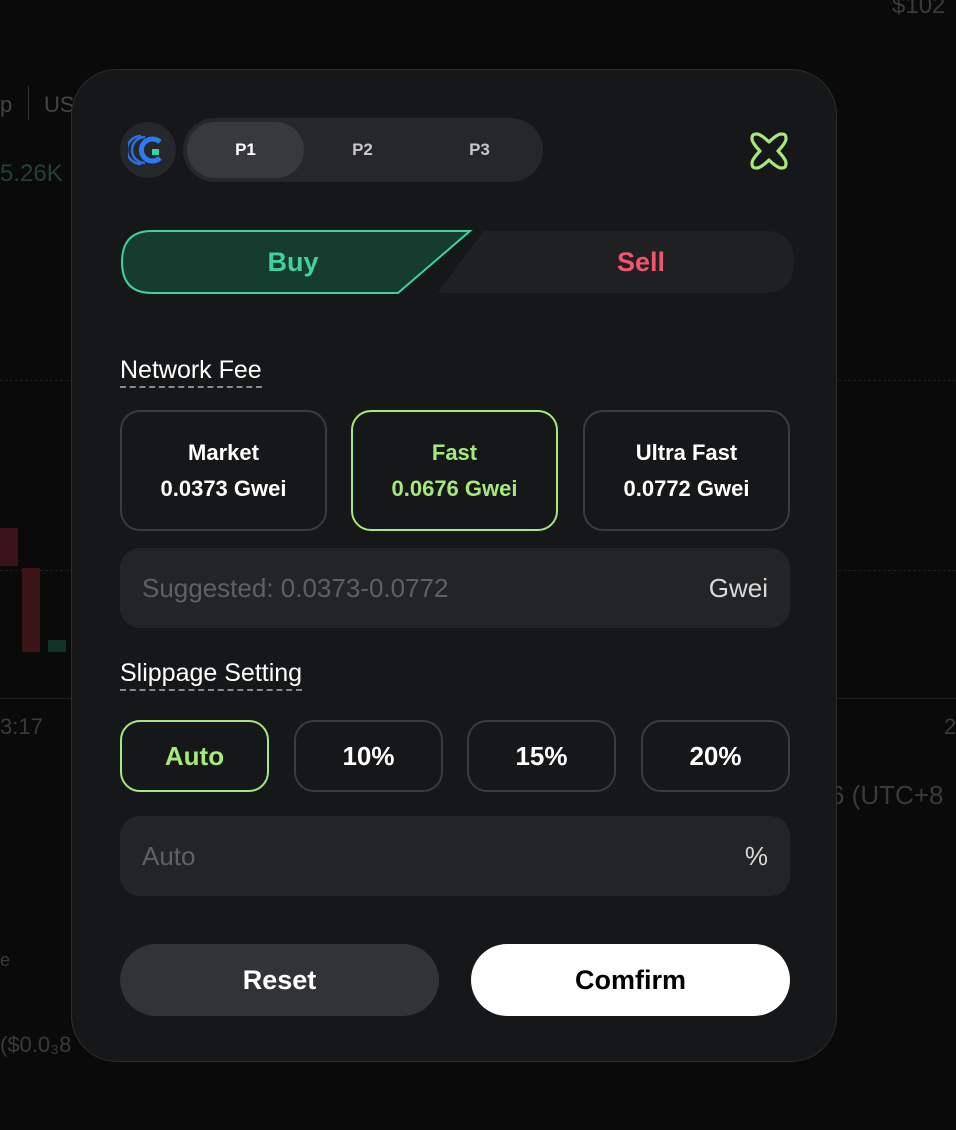  What do you see at coordinates (245, 150) in the screenshot?
I see `tab-p1: P1` at bounding box center [245, 150].